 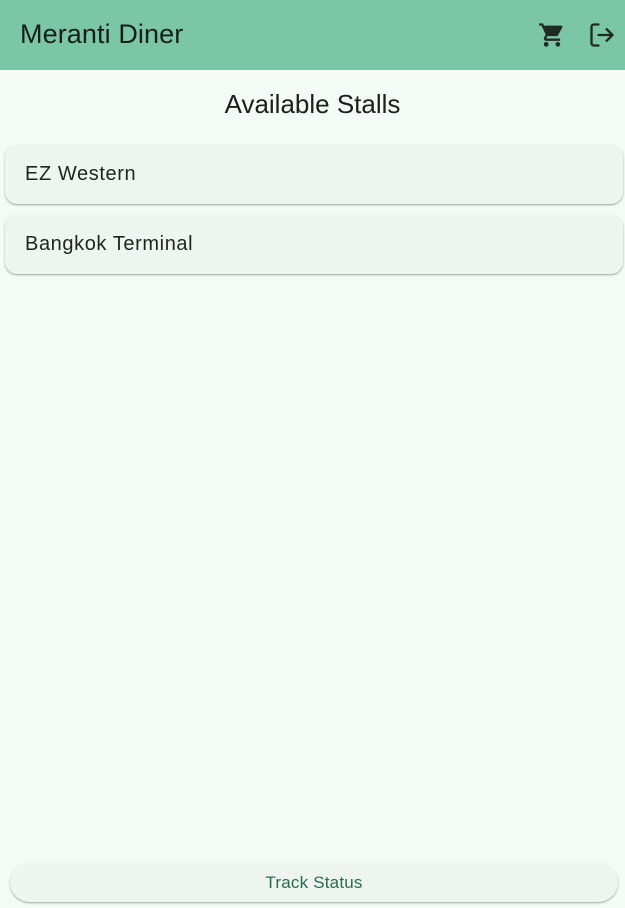 I want to click on cart-button, so click(x=552, y=35).